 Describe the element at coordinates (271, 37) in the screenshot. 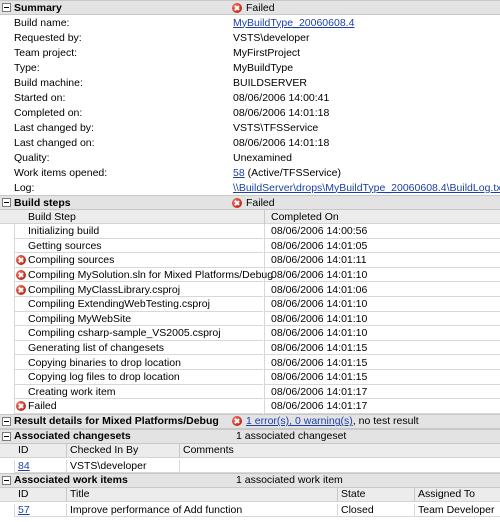

I see `summary-value: VSTS\developer` at that location.